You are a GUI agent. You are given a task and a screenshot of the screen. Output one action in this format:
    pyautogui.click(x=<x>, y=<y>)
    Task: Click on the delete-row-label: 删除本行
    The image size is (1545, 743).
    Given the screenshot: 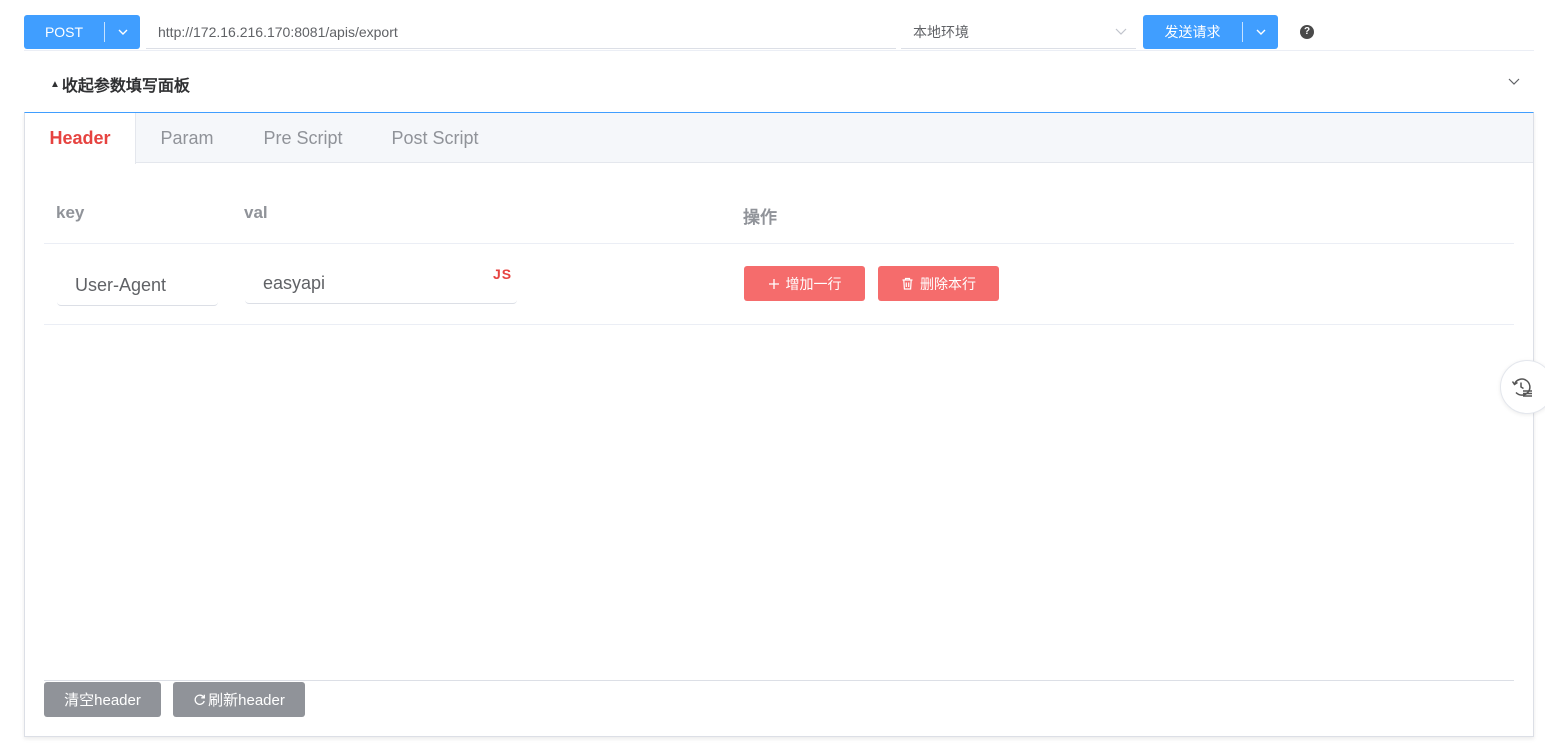 What is the action you would take?
    pyautogui.click(x=948, y=283)
    